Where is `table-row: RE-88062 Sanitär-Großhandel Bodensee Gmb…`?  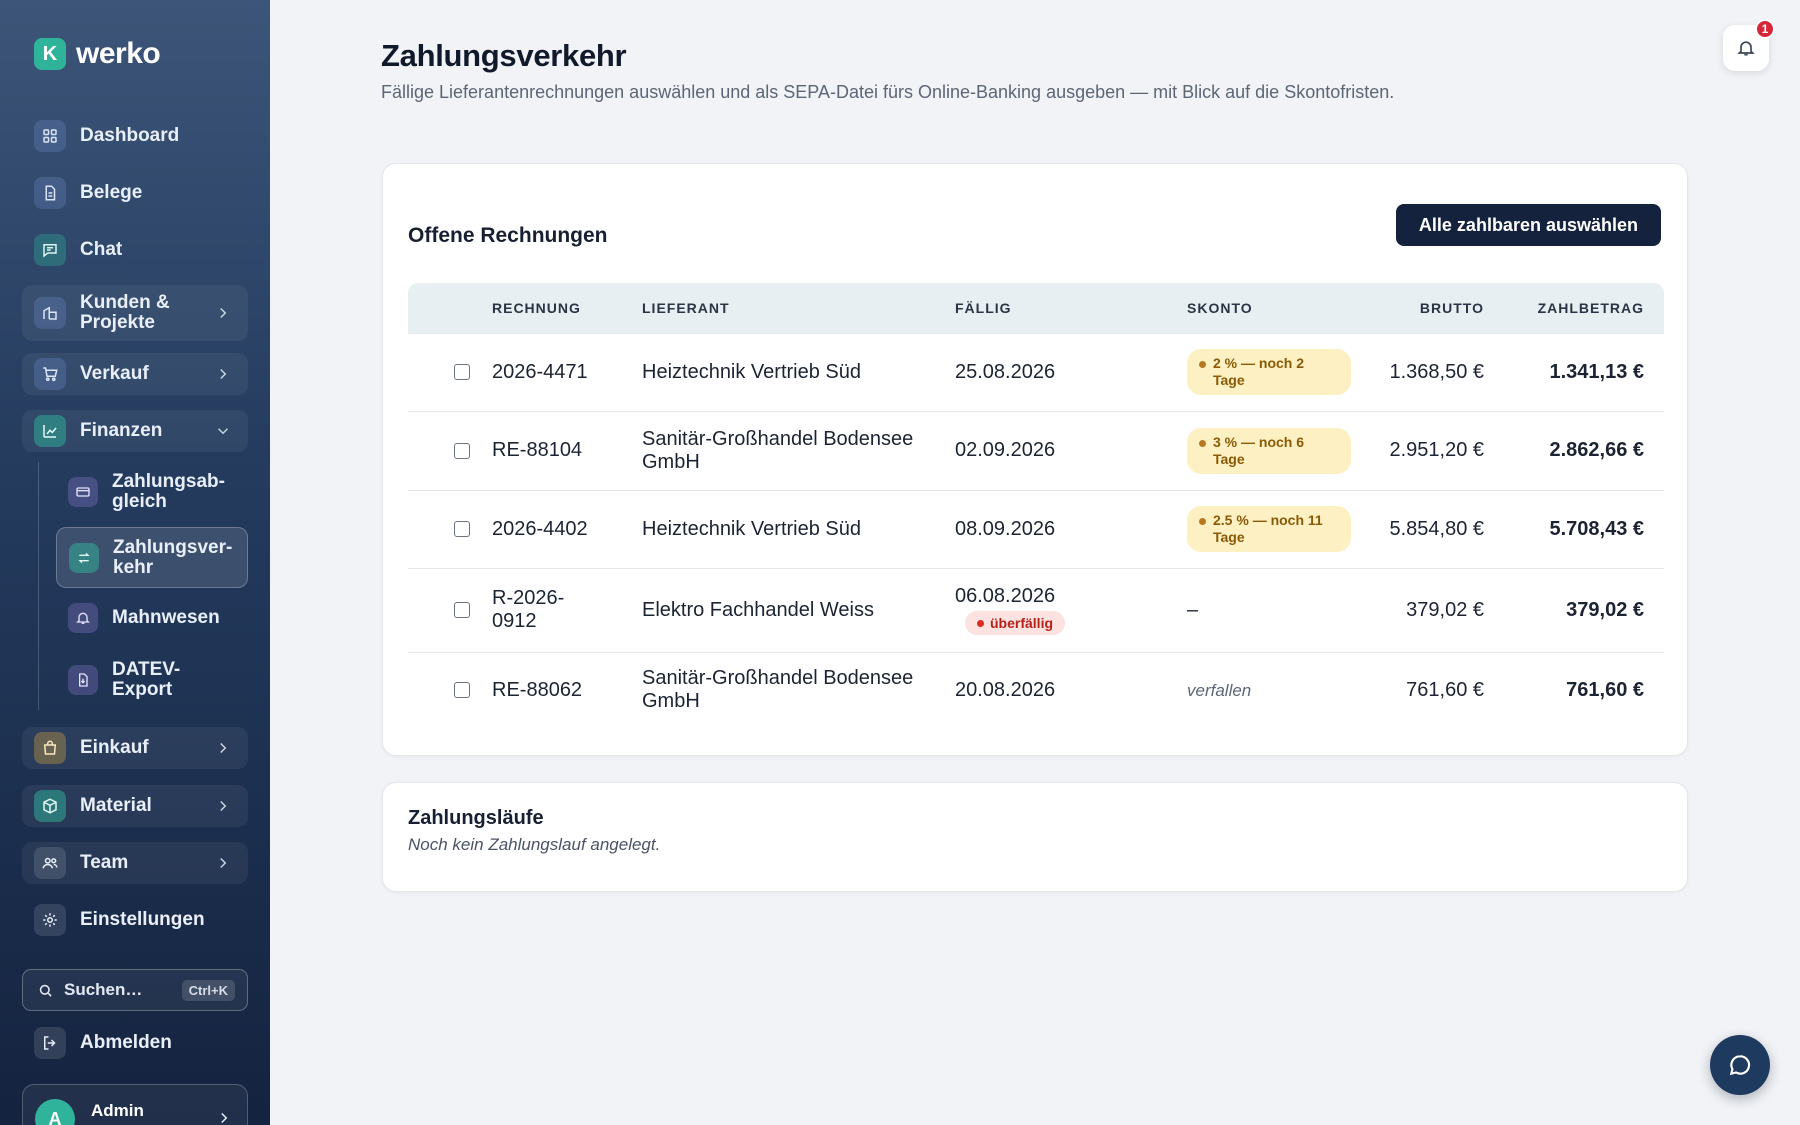
table-row: RE-88062 Sanitär-Großhandel Bodensee Gmb… is located at coordinates (1036, 689).